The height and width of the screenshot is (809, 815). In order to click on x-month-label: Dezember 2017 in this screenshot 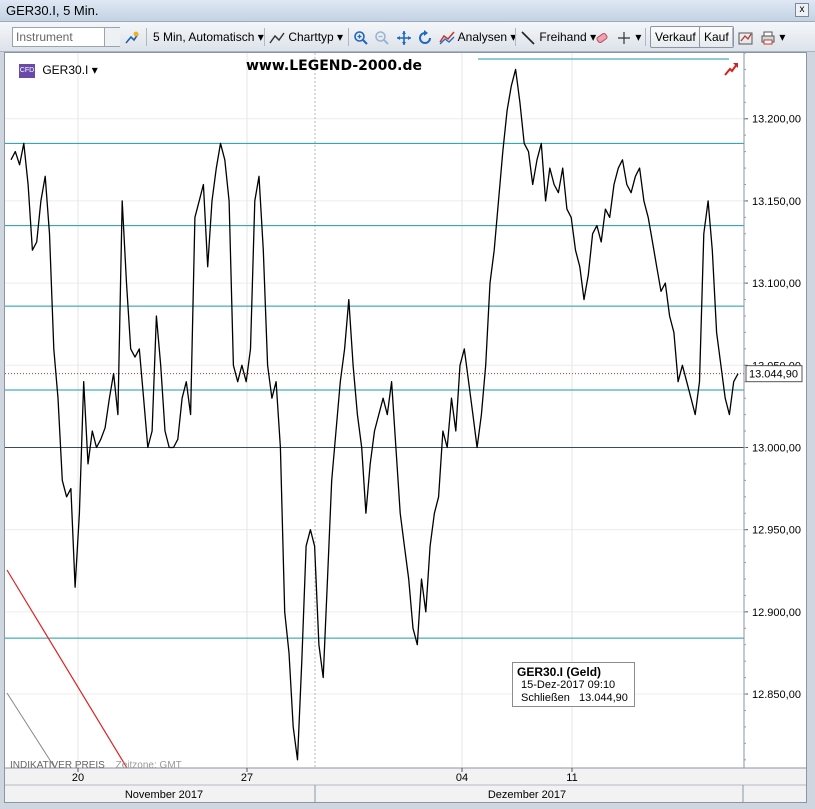, I will do `click(527, 795)`.